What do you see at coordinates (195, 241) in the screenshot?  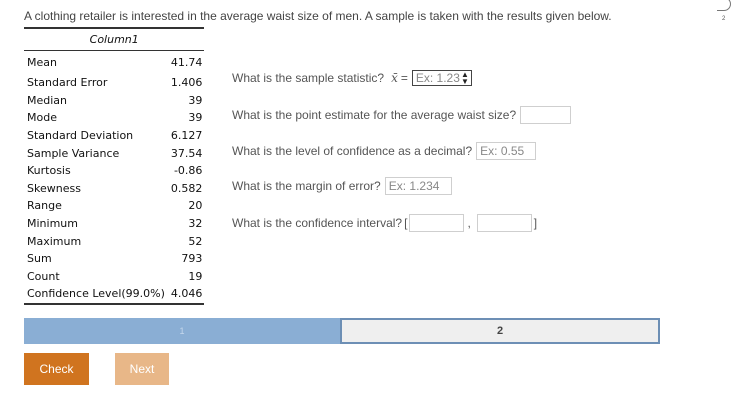 I see `stat-value: 52` at bounding box center [195, 241].